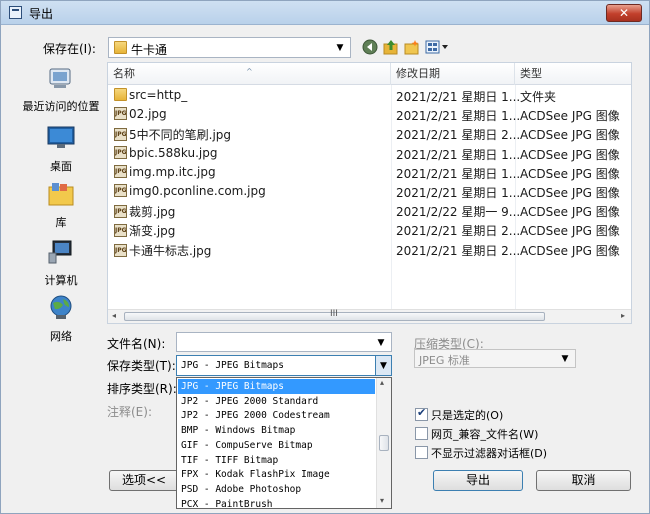 This screenshot has height=514, width=650. Describe the element at coordinates (61, 263) in the screenshot. I see `place-computer: 计算机` at that location.